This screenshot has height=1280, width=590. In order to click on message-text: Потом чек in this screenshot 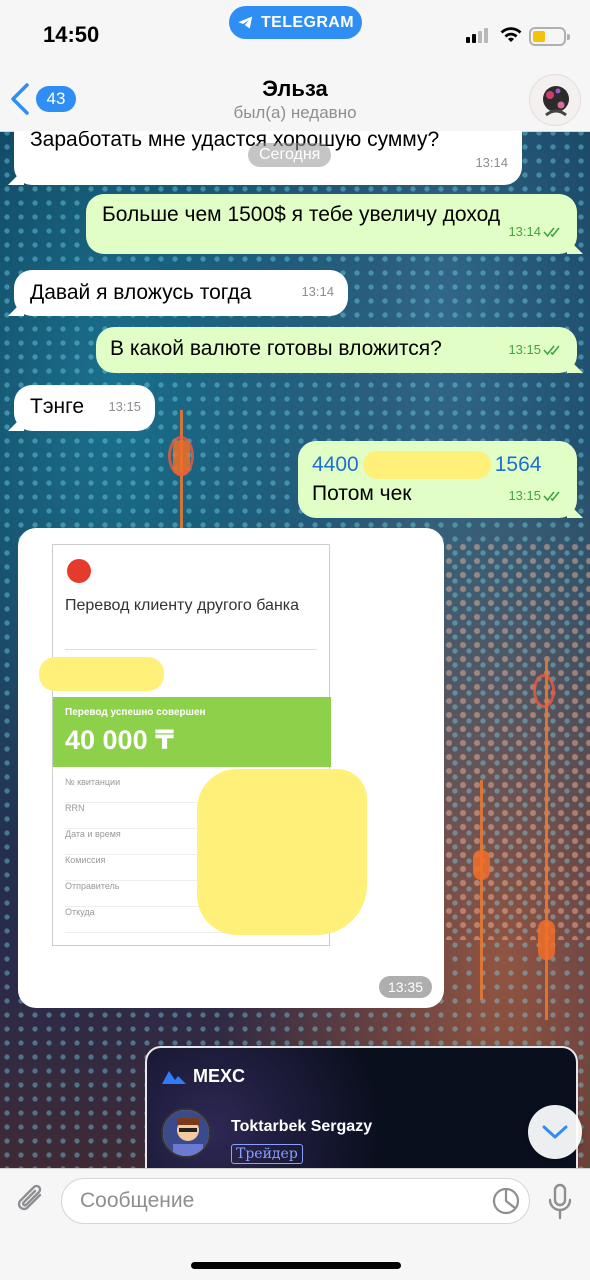, I will do `click(362, 493)`.